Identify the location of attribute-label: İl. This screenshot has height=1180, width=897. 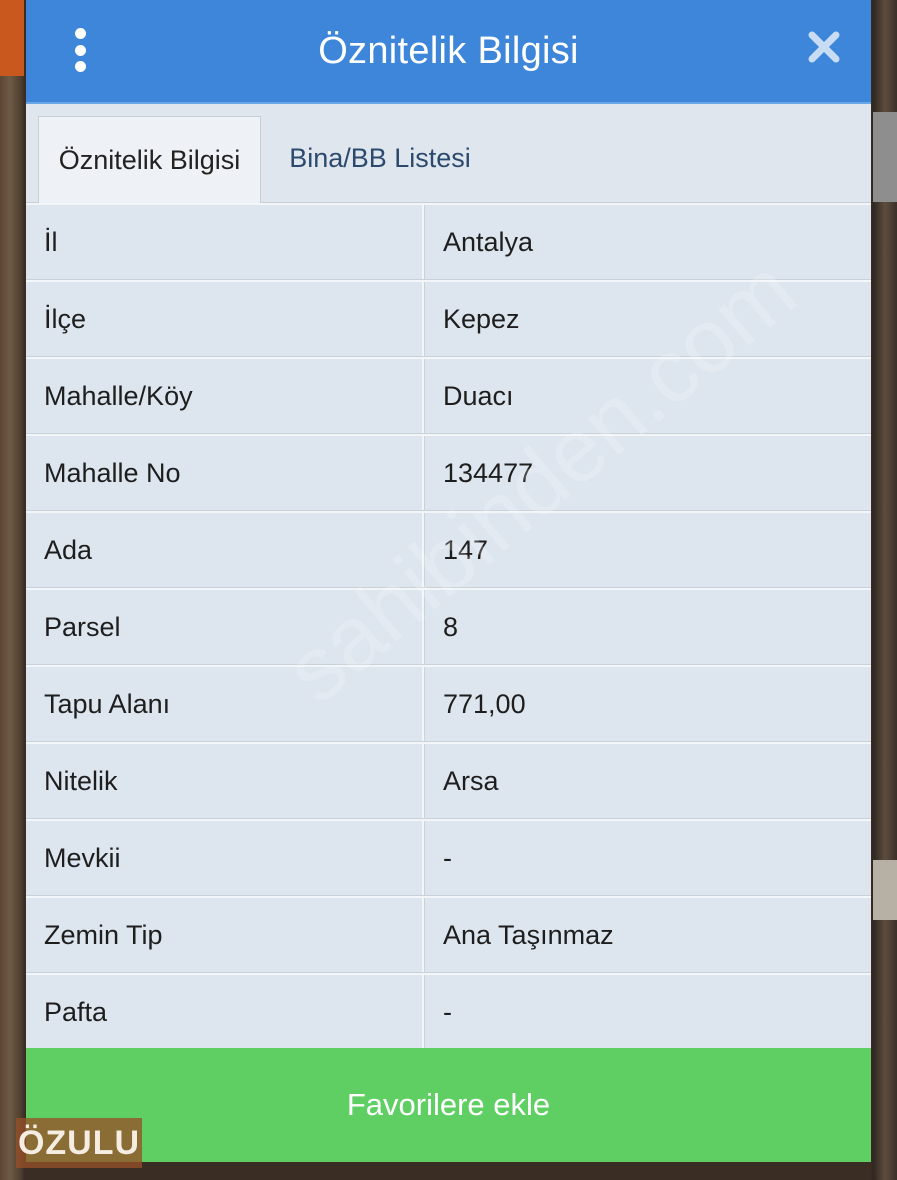
(225, 242).